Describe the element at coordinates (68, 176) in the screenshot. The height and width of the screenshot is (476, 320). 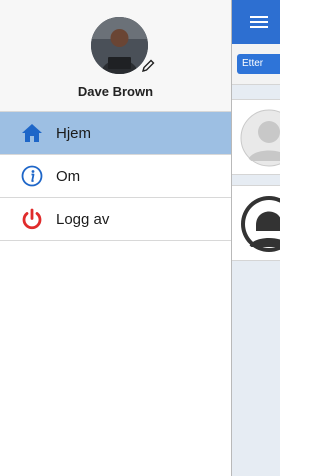
I see `menu-item-label: Om` at that location.